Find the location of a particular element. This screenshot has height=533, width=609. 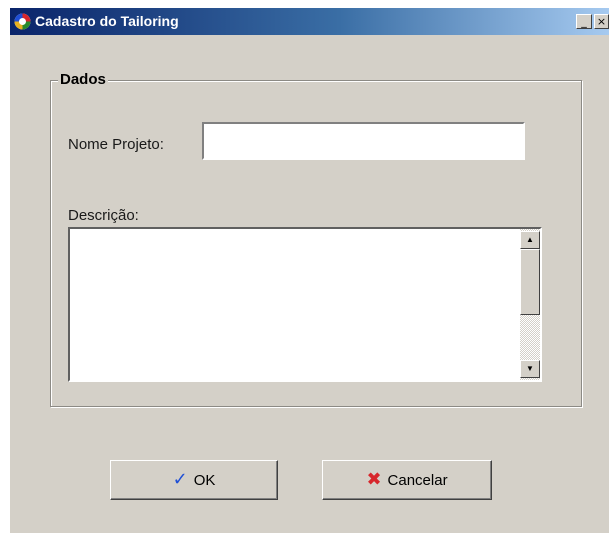

cancel-button: ✖ Cancelar is located at coordinates (407, 480).